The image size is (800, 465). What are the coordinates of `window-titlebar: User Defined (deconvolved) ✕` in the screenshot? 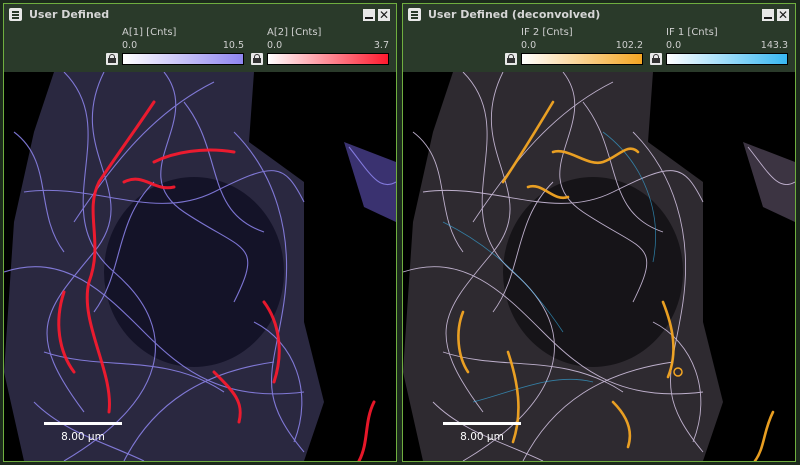 It's located at (599, 15).